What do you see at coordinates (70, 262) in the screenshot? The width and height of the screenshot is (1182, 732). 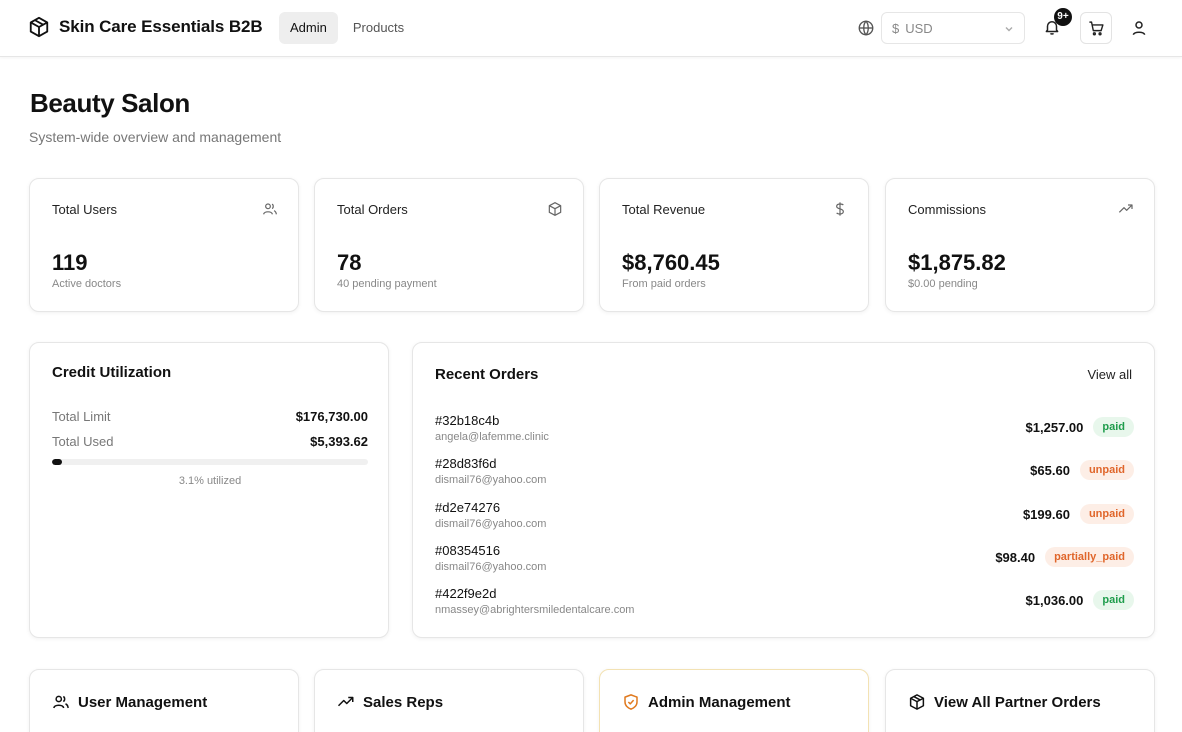 I see `stat-value: 119` at bounding box center [70, 262].